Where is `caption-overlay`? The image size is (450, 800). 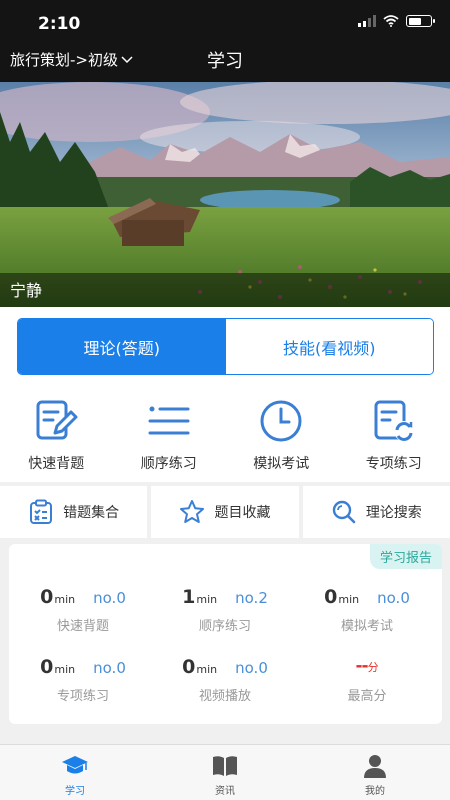
caption-overlay is located at coordinates (225, 290).